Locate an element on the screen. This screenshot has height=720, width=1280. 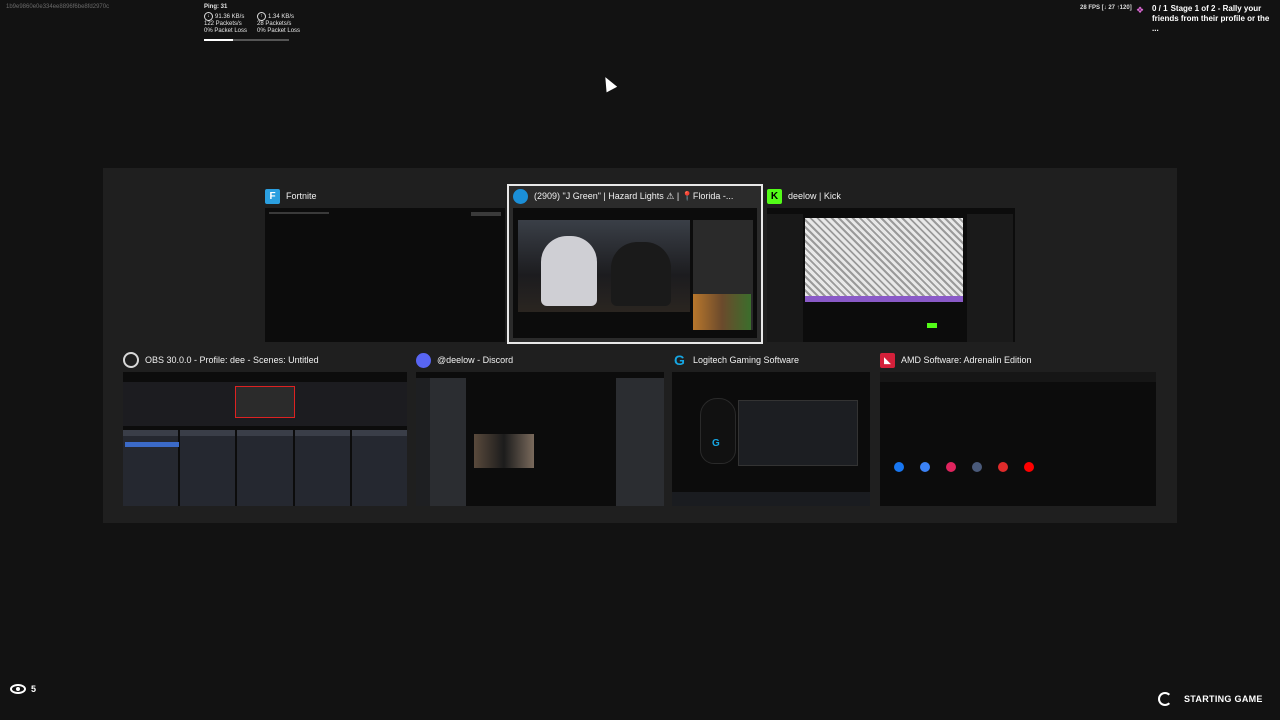
game-status: STARTING GAME is located at coordinates (1210, 699).